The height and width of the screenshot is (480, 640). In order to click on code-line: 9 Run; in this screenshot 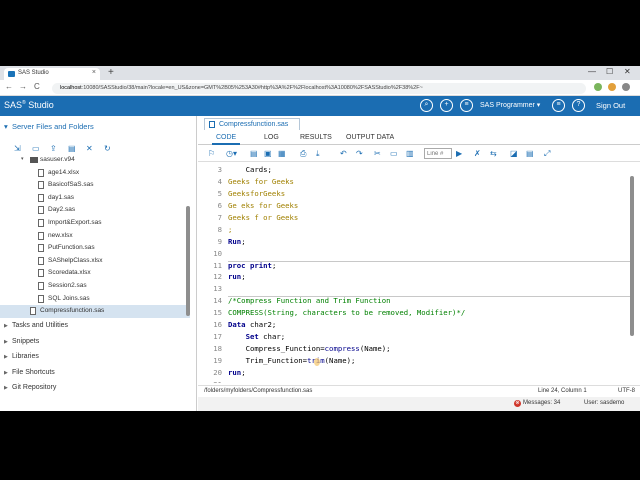, I will do `click(414, 243)`.